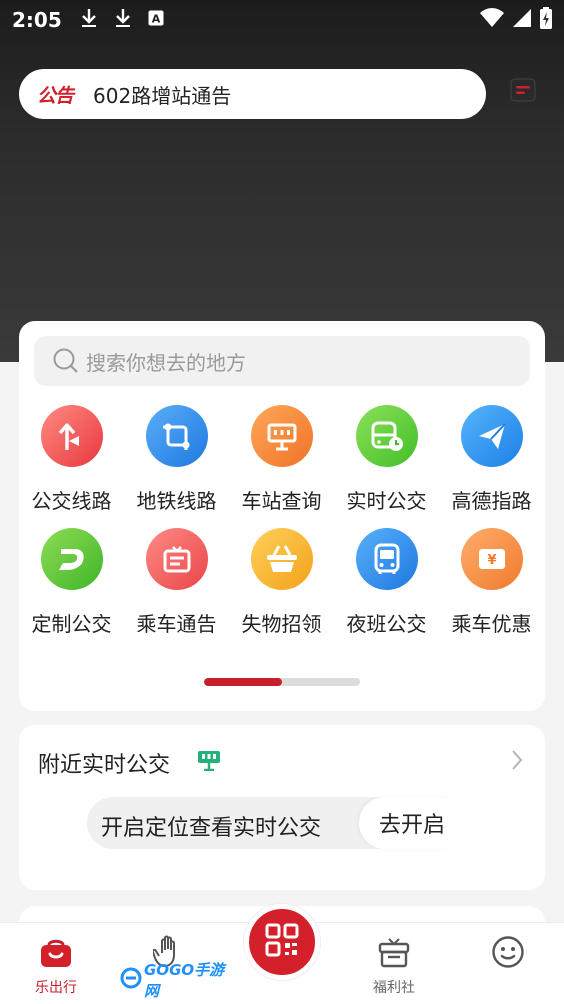 This screenshot has height=1004, width=564. What do you see at coordinates (104, 765) in the screenshot?
I see `nearby-title: 附近实时公交` at bounding box center [104, 765].